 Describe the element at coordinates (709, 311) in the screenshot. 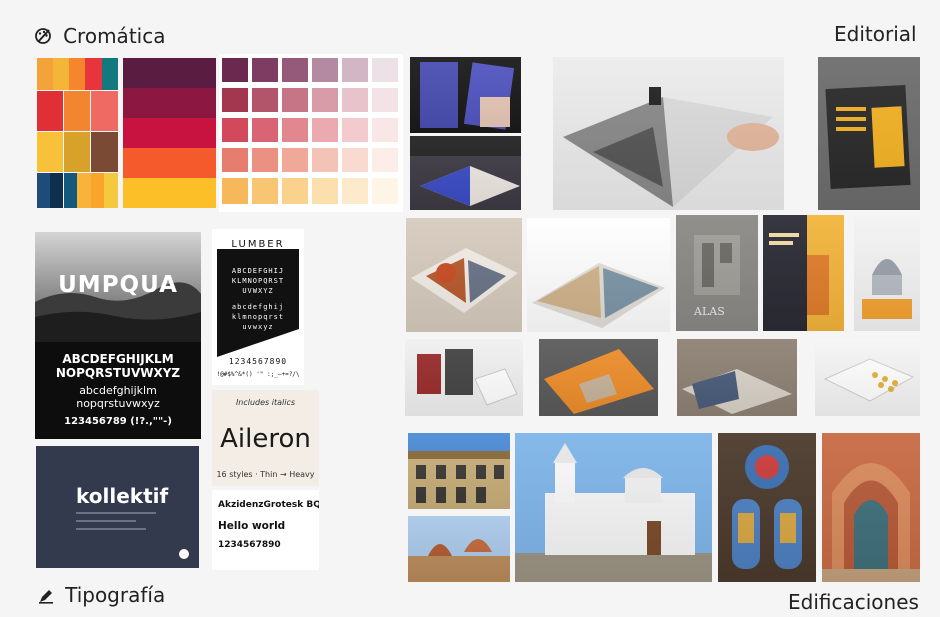

I see `svg-text: ALAS` at that location.